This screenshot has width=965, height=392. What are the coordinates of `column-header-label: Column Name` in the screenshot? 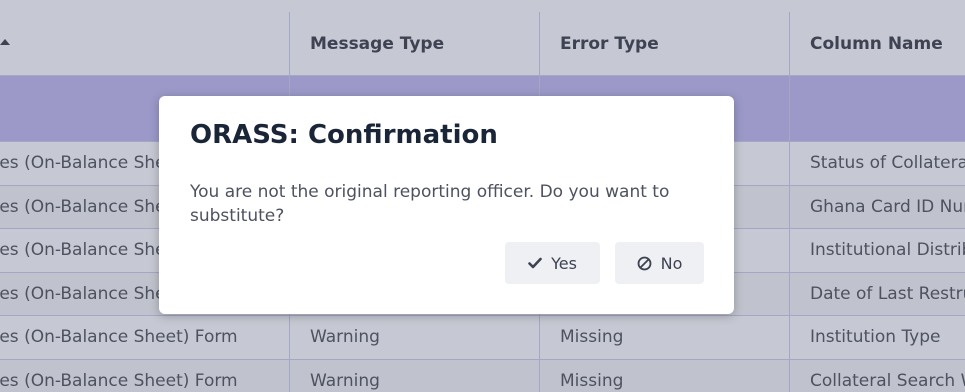 It's located at (876, 44).